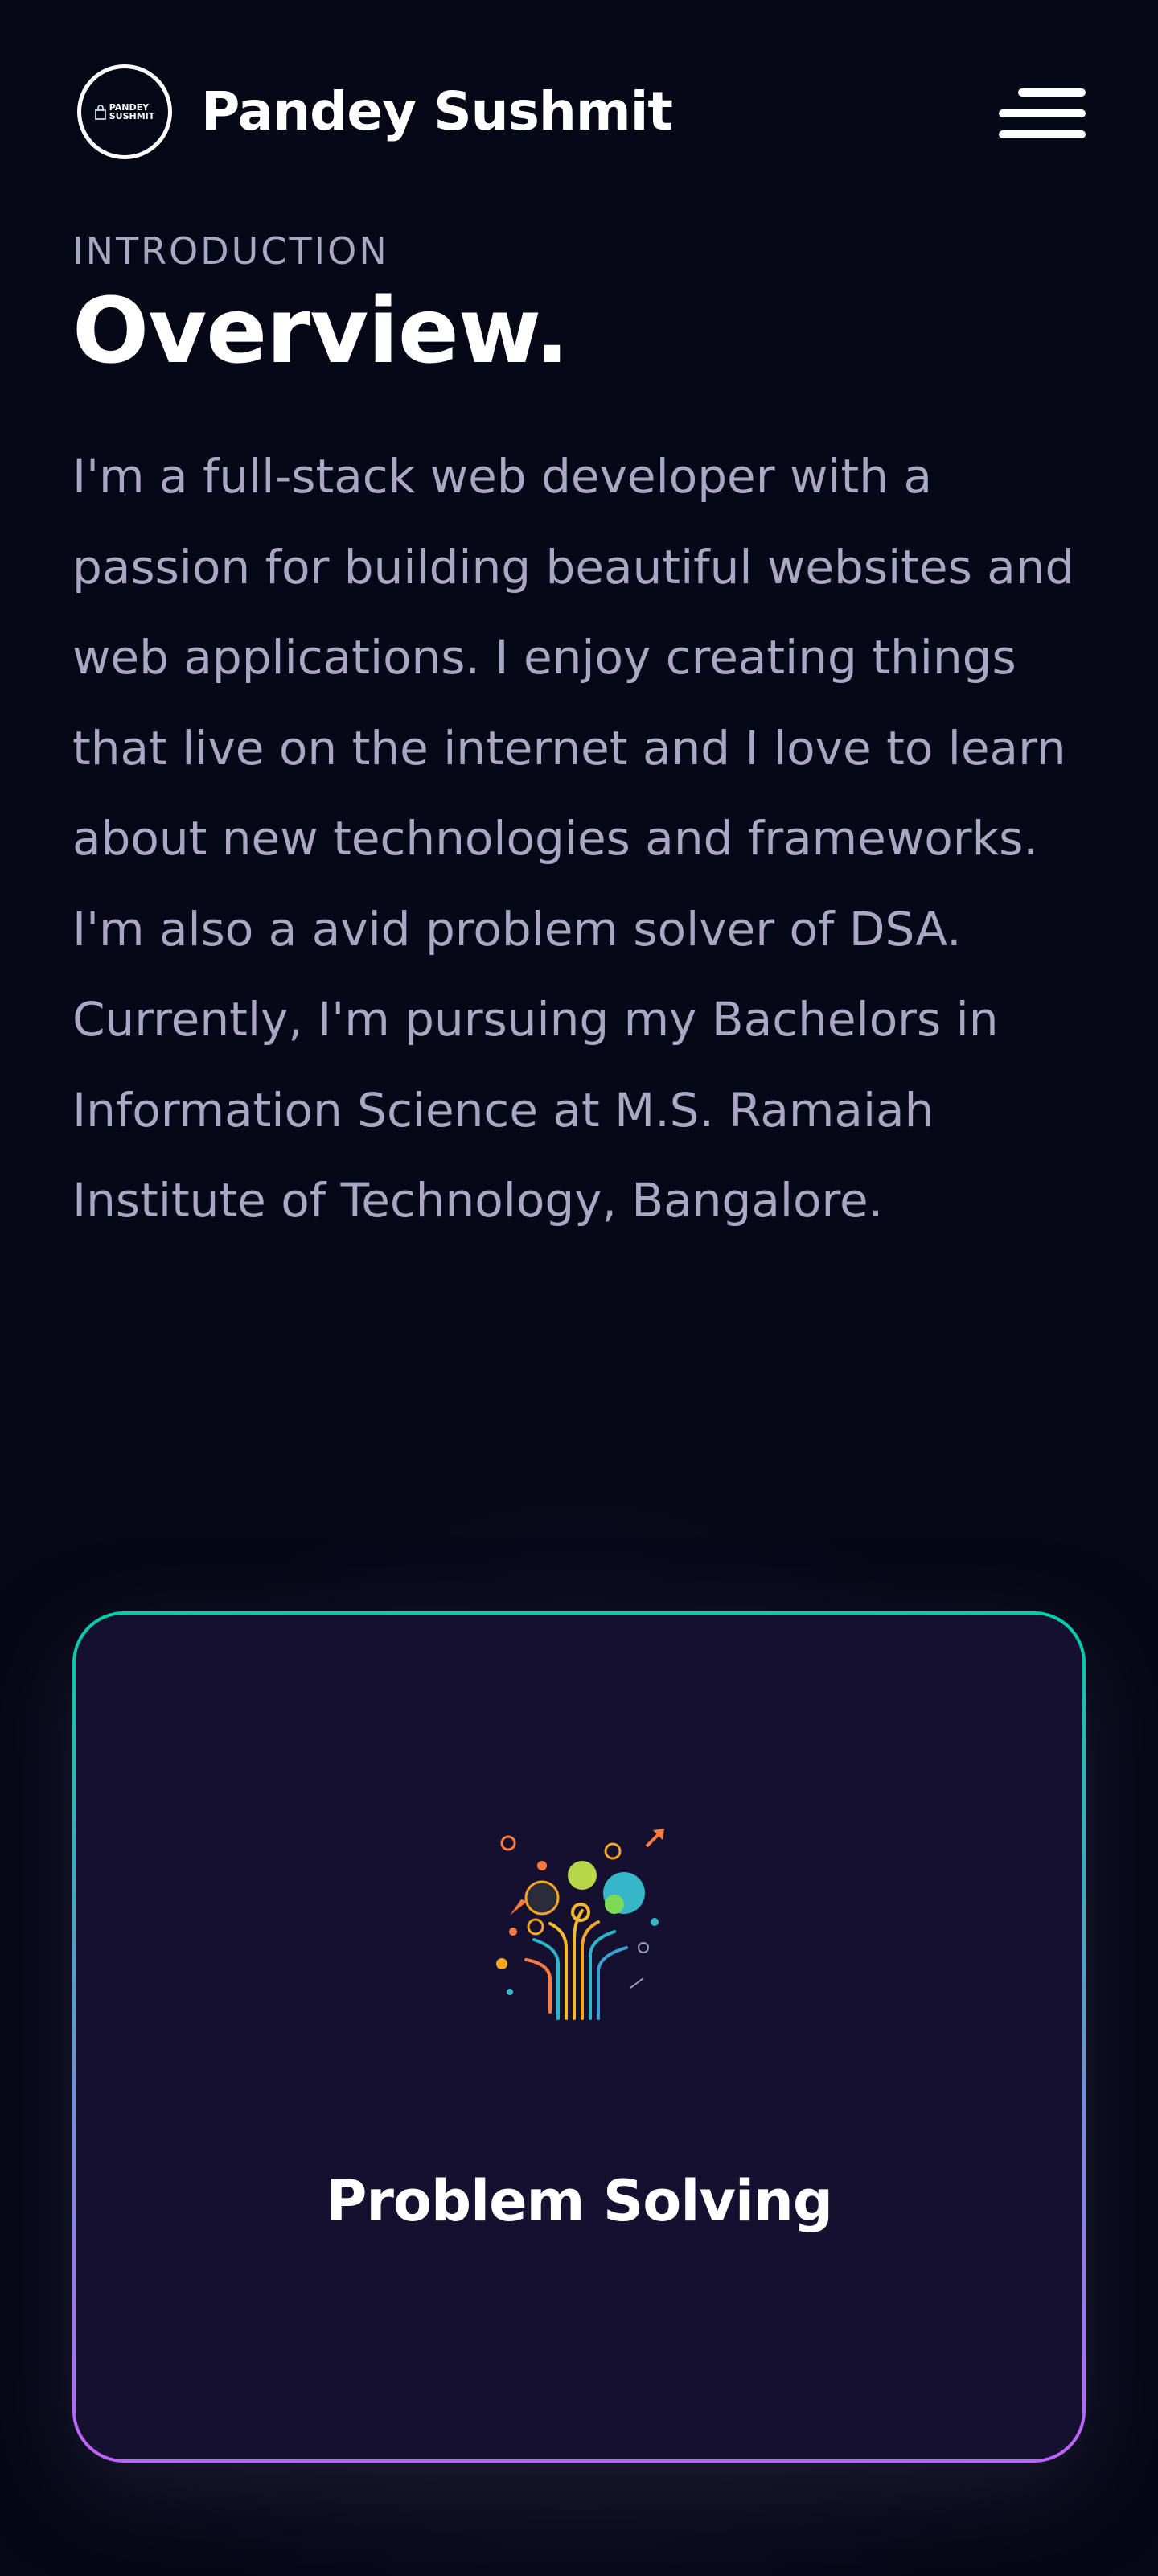  I want to click on menu-bar-bottom, so click(1042, 134).